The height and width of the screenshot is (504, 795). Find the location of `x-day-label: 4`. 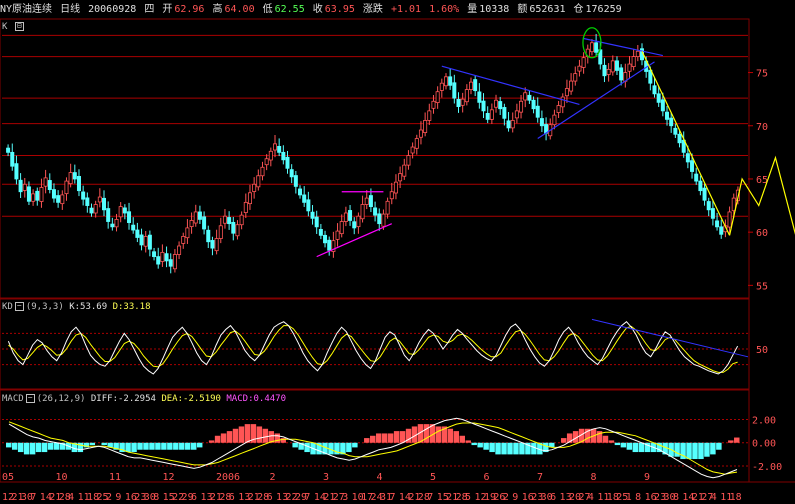

x-day-label: 4 is located at coordinates (714, 497).